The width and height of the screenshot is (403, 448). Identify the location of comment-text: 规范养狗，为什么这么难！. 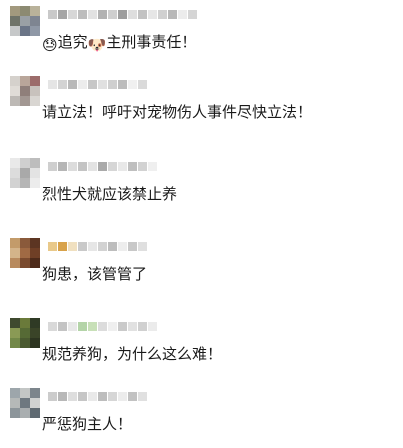
(132, 354).